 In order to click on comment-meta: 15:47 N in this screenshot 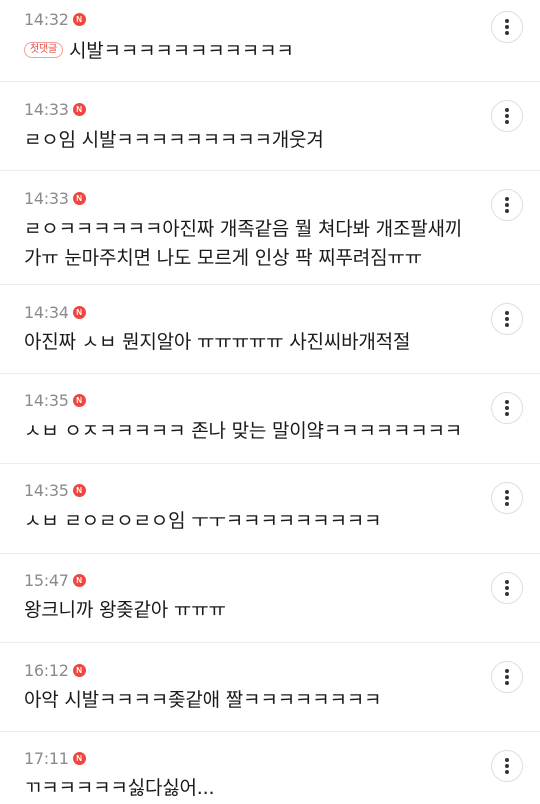, I will do `click(55, 580)`.